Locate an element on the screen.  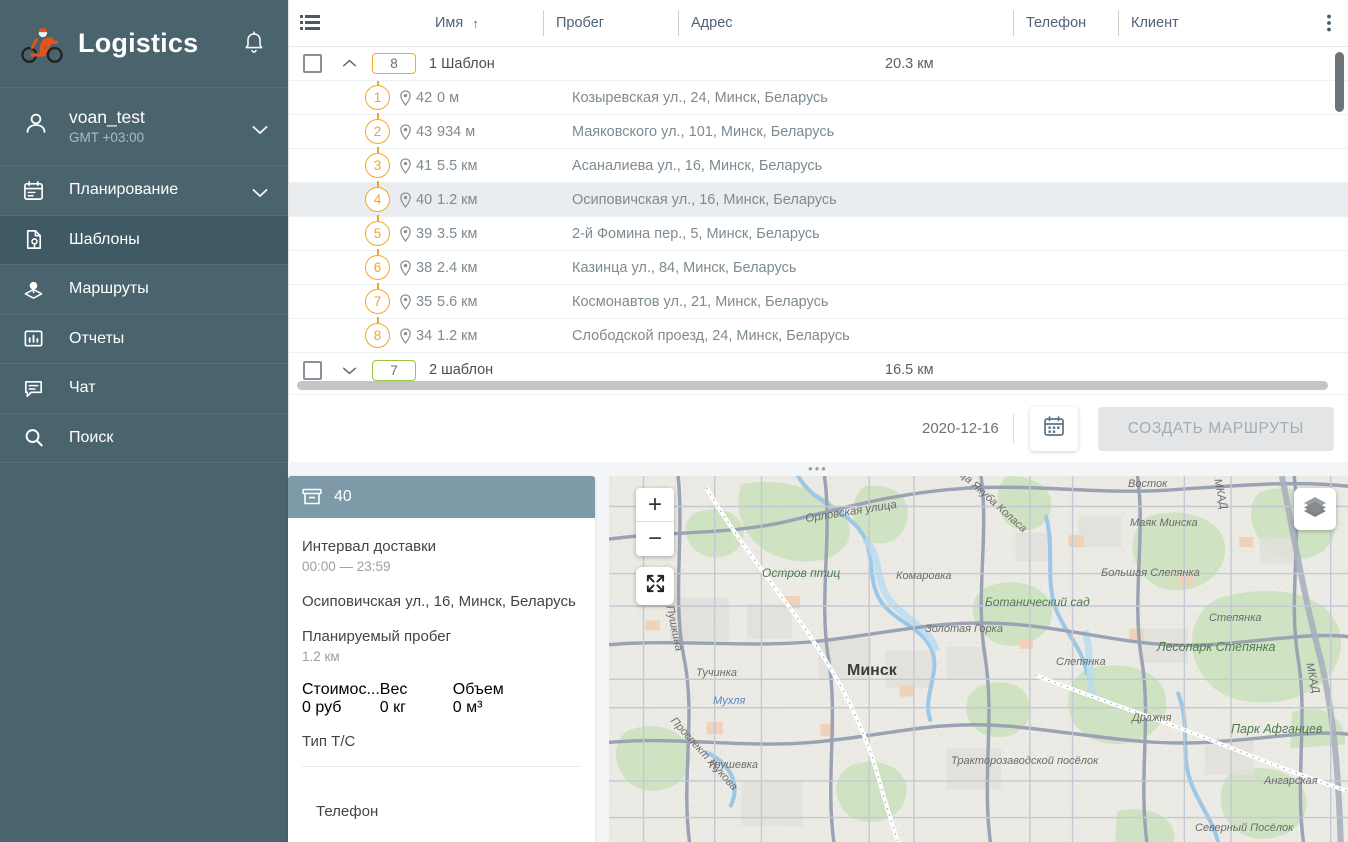
stop-mileage: 0 м is located at coordinates (448, 97).